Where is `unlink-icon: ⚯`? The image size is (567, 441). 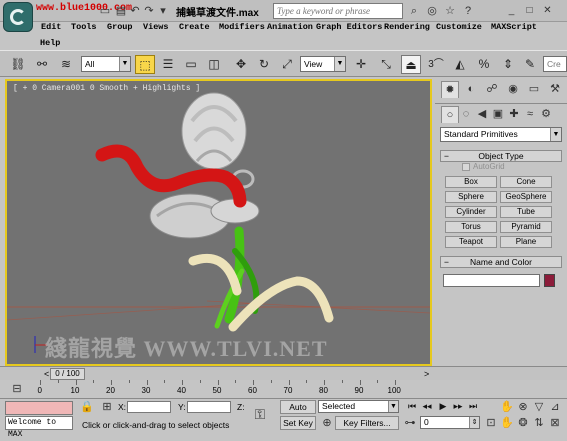 unlink-icon: ⚯ is located at coordinates (42, 64).